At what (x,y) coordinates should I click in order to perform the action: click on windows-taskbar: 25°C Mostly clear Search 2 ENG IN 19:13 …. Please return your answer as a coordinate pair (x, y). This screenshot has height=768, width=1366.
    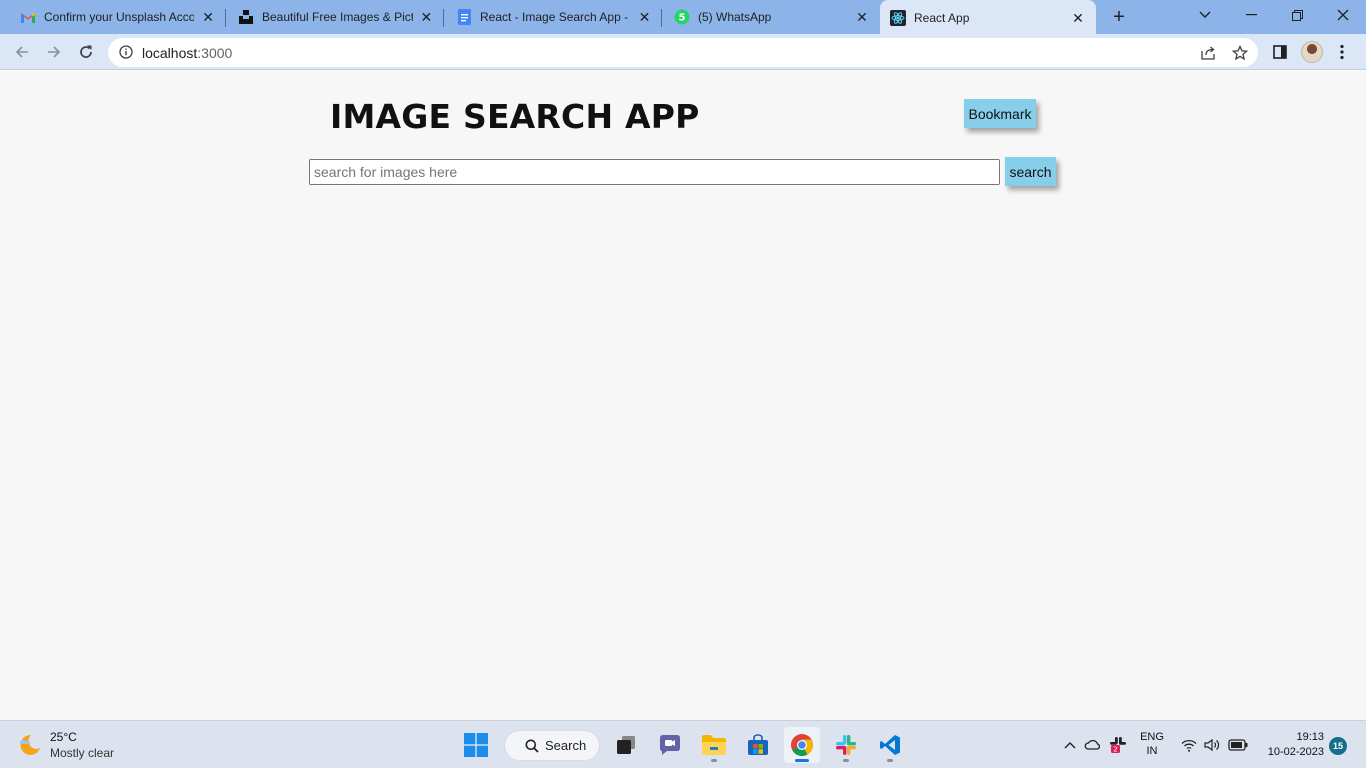
    Looking at the image, I should click on (683, 744).